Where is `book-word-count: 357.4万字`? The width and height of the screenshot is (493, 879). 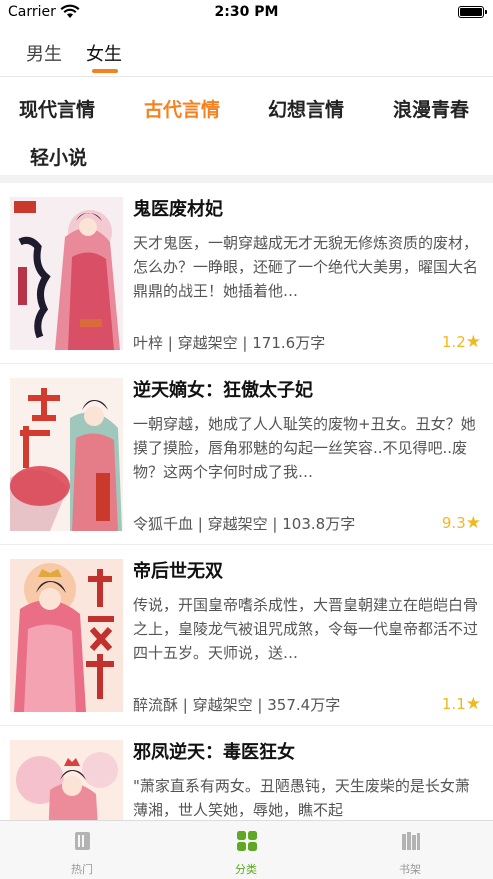
book-word-count: 357.4万字 is located at coordinates (304, 705).